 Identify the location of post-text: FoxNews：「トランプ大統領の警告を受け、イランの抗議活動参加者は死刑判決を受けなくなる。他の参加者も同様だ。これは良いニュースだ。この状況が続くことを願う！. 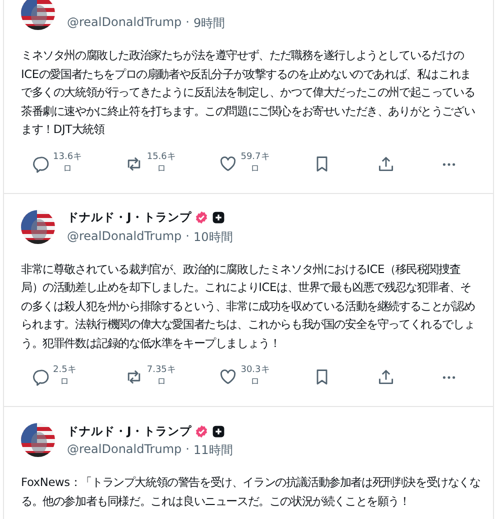
(251, 492).